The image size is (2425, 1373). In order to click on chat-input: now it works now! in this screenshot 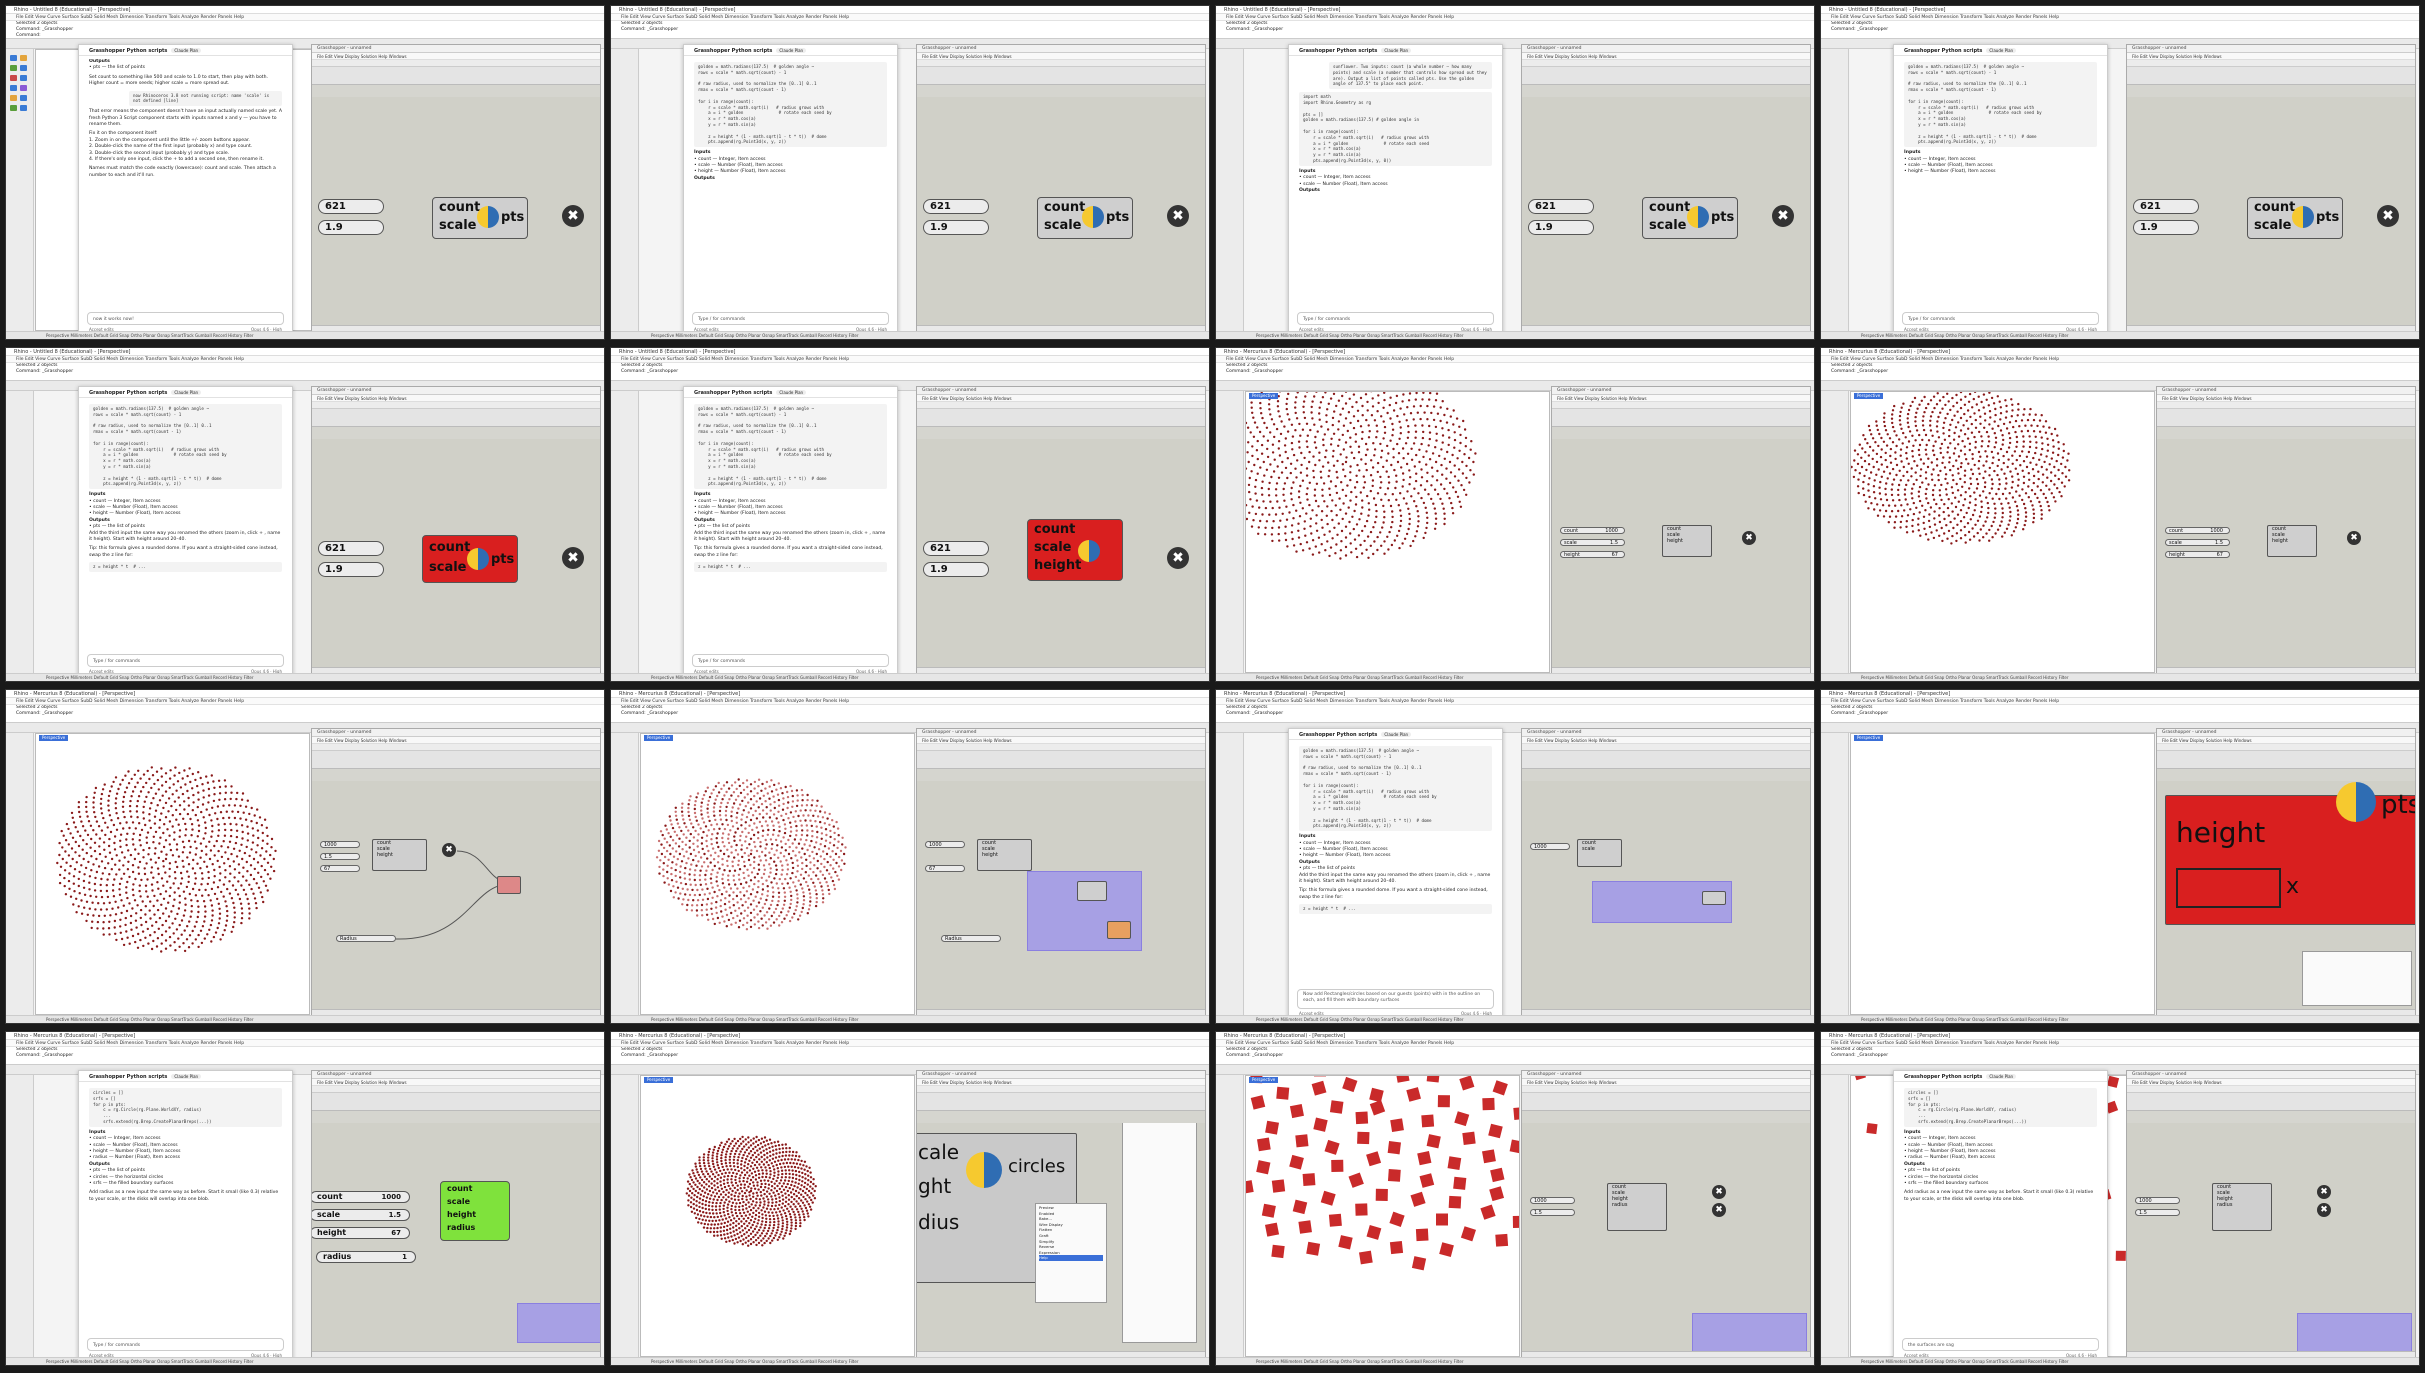, I will do `click(185, 318)`.